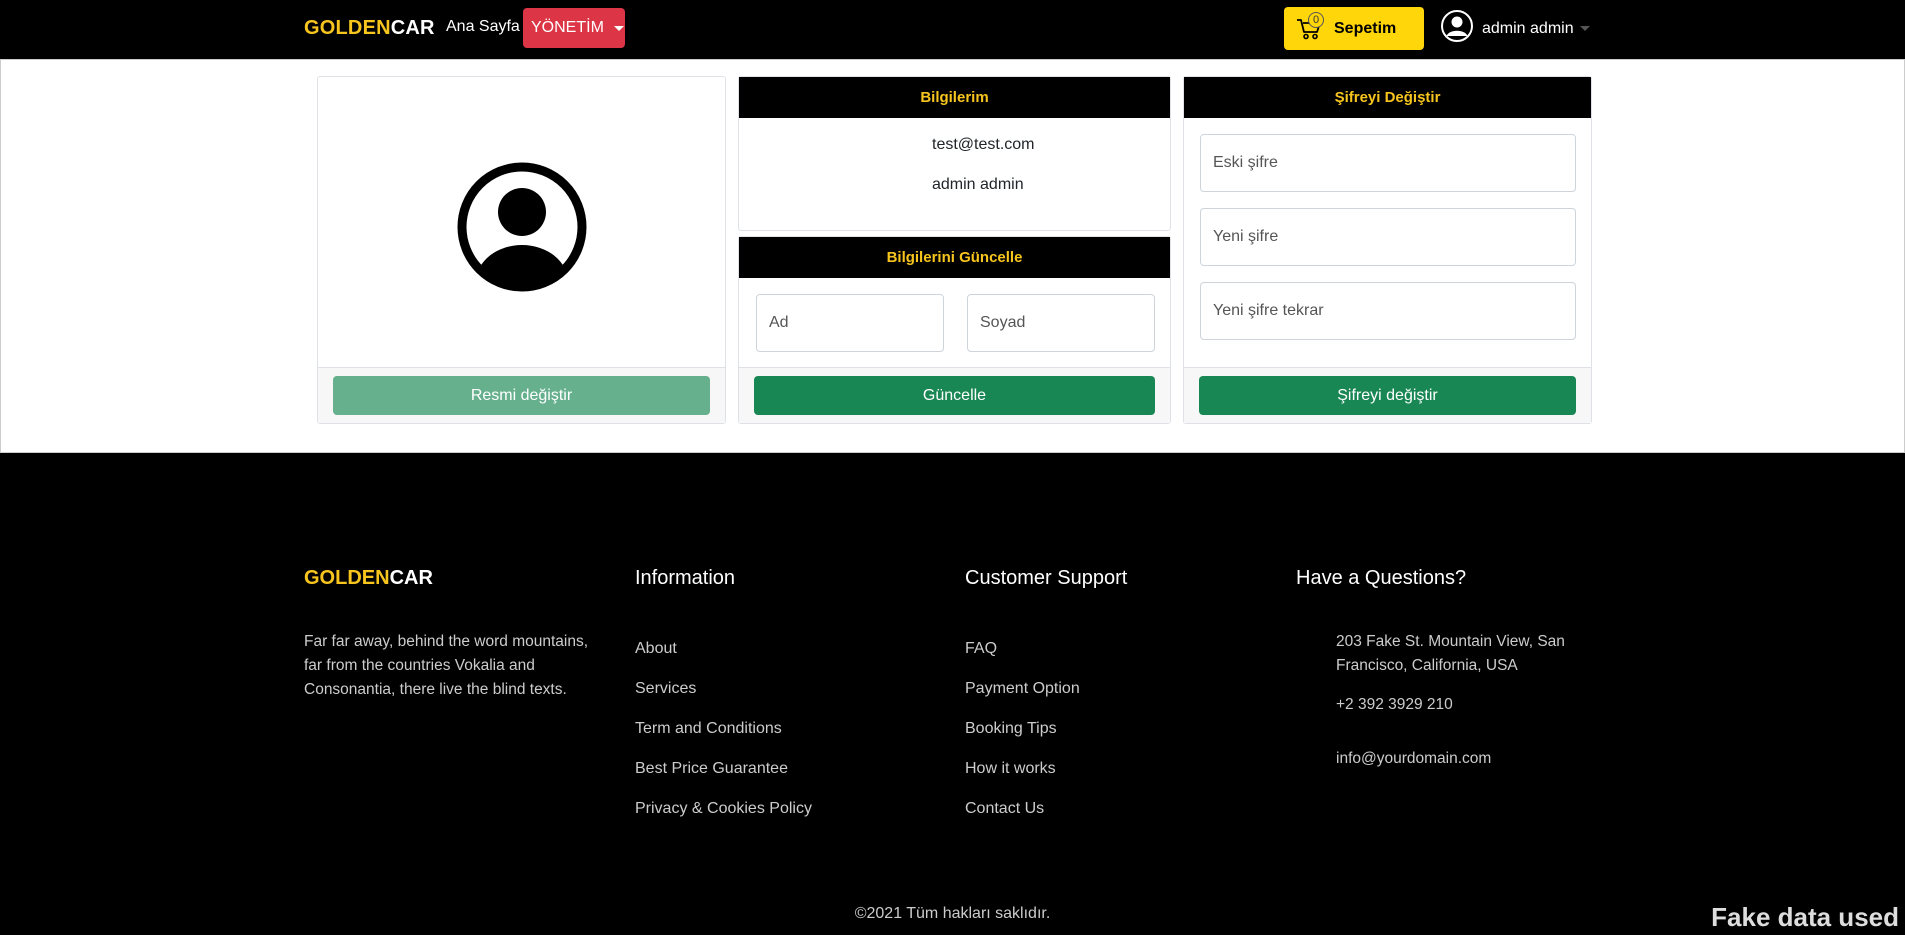  What do you see at coordinates (1365, 28) in the screenshot?
I see `cart-label: Sepetim` at bounding box center [1365, 28].